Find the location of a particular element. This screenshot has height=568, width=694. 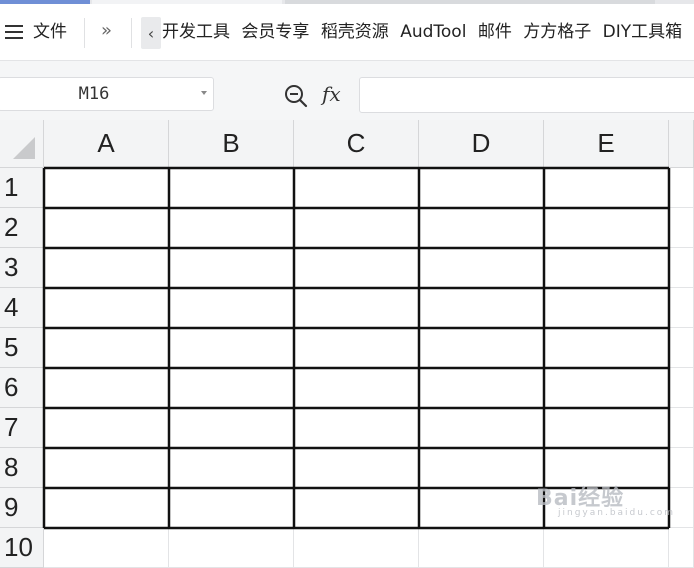

tab-mail: 邮件 is located at coordinates (495, 32).